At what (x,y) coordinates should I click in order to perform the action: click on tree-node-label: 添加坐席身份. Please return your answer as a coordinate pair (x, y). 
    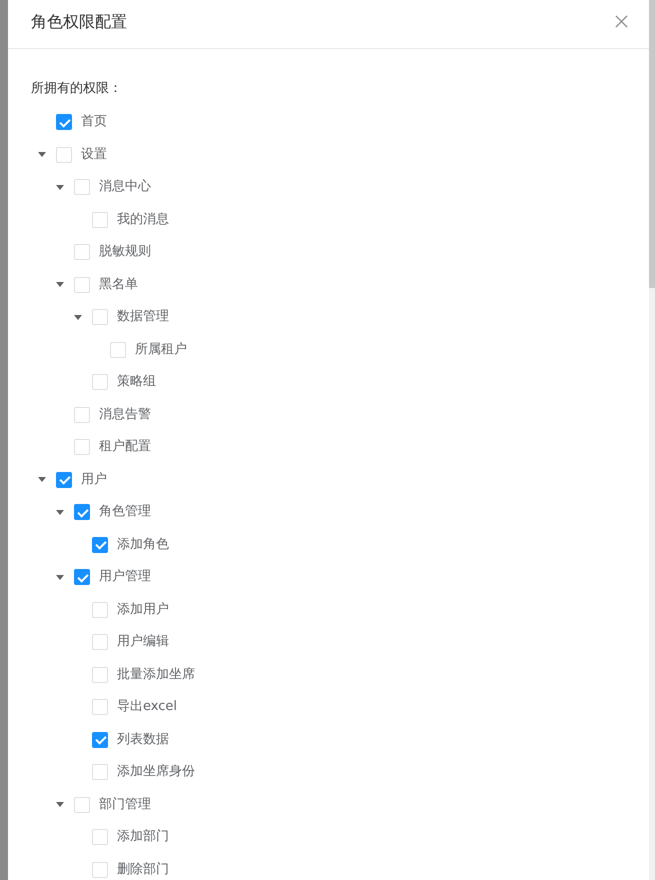
    Looking at the image, I should click on (156, 772).